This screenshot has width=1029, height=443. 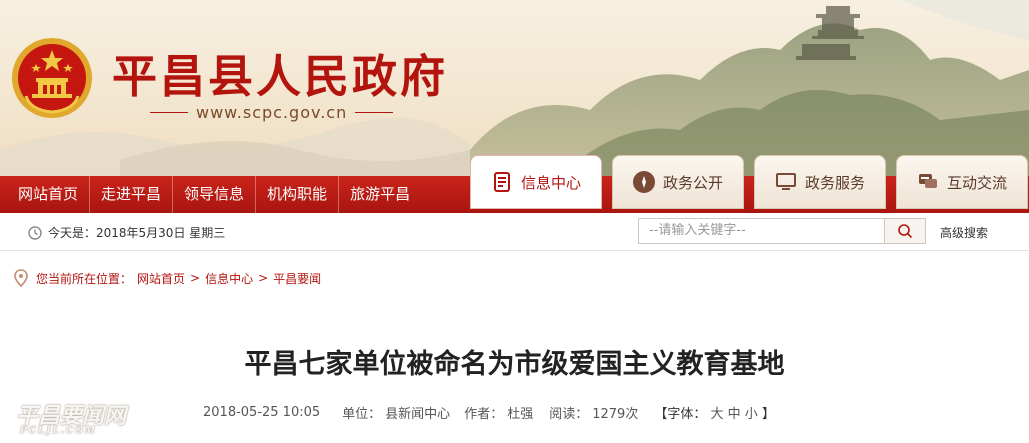 What do you see at coordinates (484, 414) in the screenshot?
I see `author-label: 作者：` at bounding box center [484, 414].